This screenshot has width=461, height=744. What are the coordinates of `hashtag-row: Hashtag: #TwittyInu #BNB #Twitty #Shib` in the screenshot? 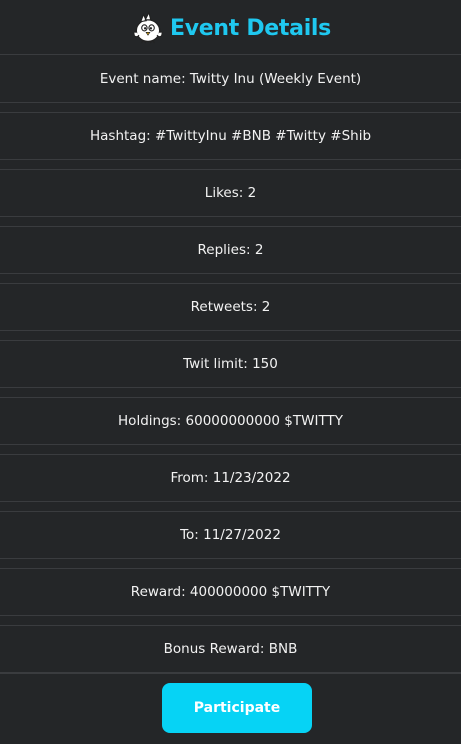 It's located at (230, 136).